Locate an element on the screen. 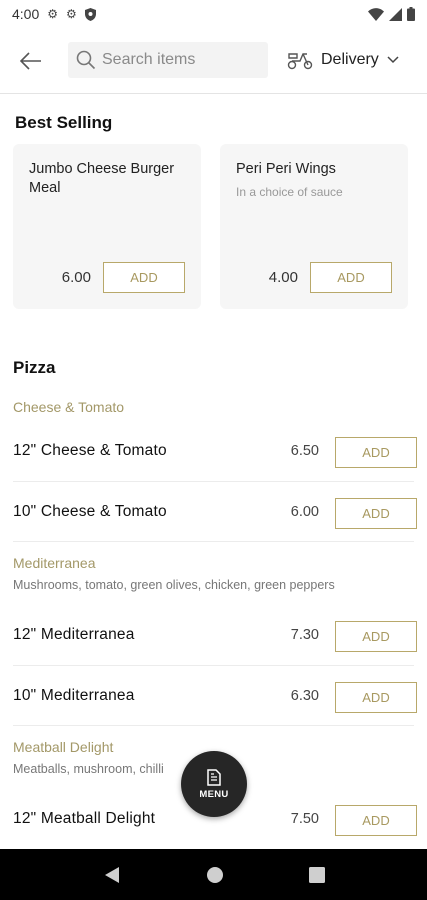 This screenshot has height=900, width=427. nav-home-icon is located at coordinates (215, 875).